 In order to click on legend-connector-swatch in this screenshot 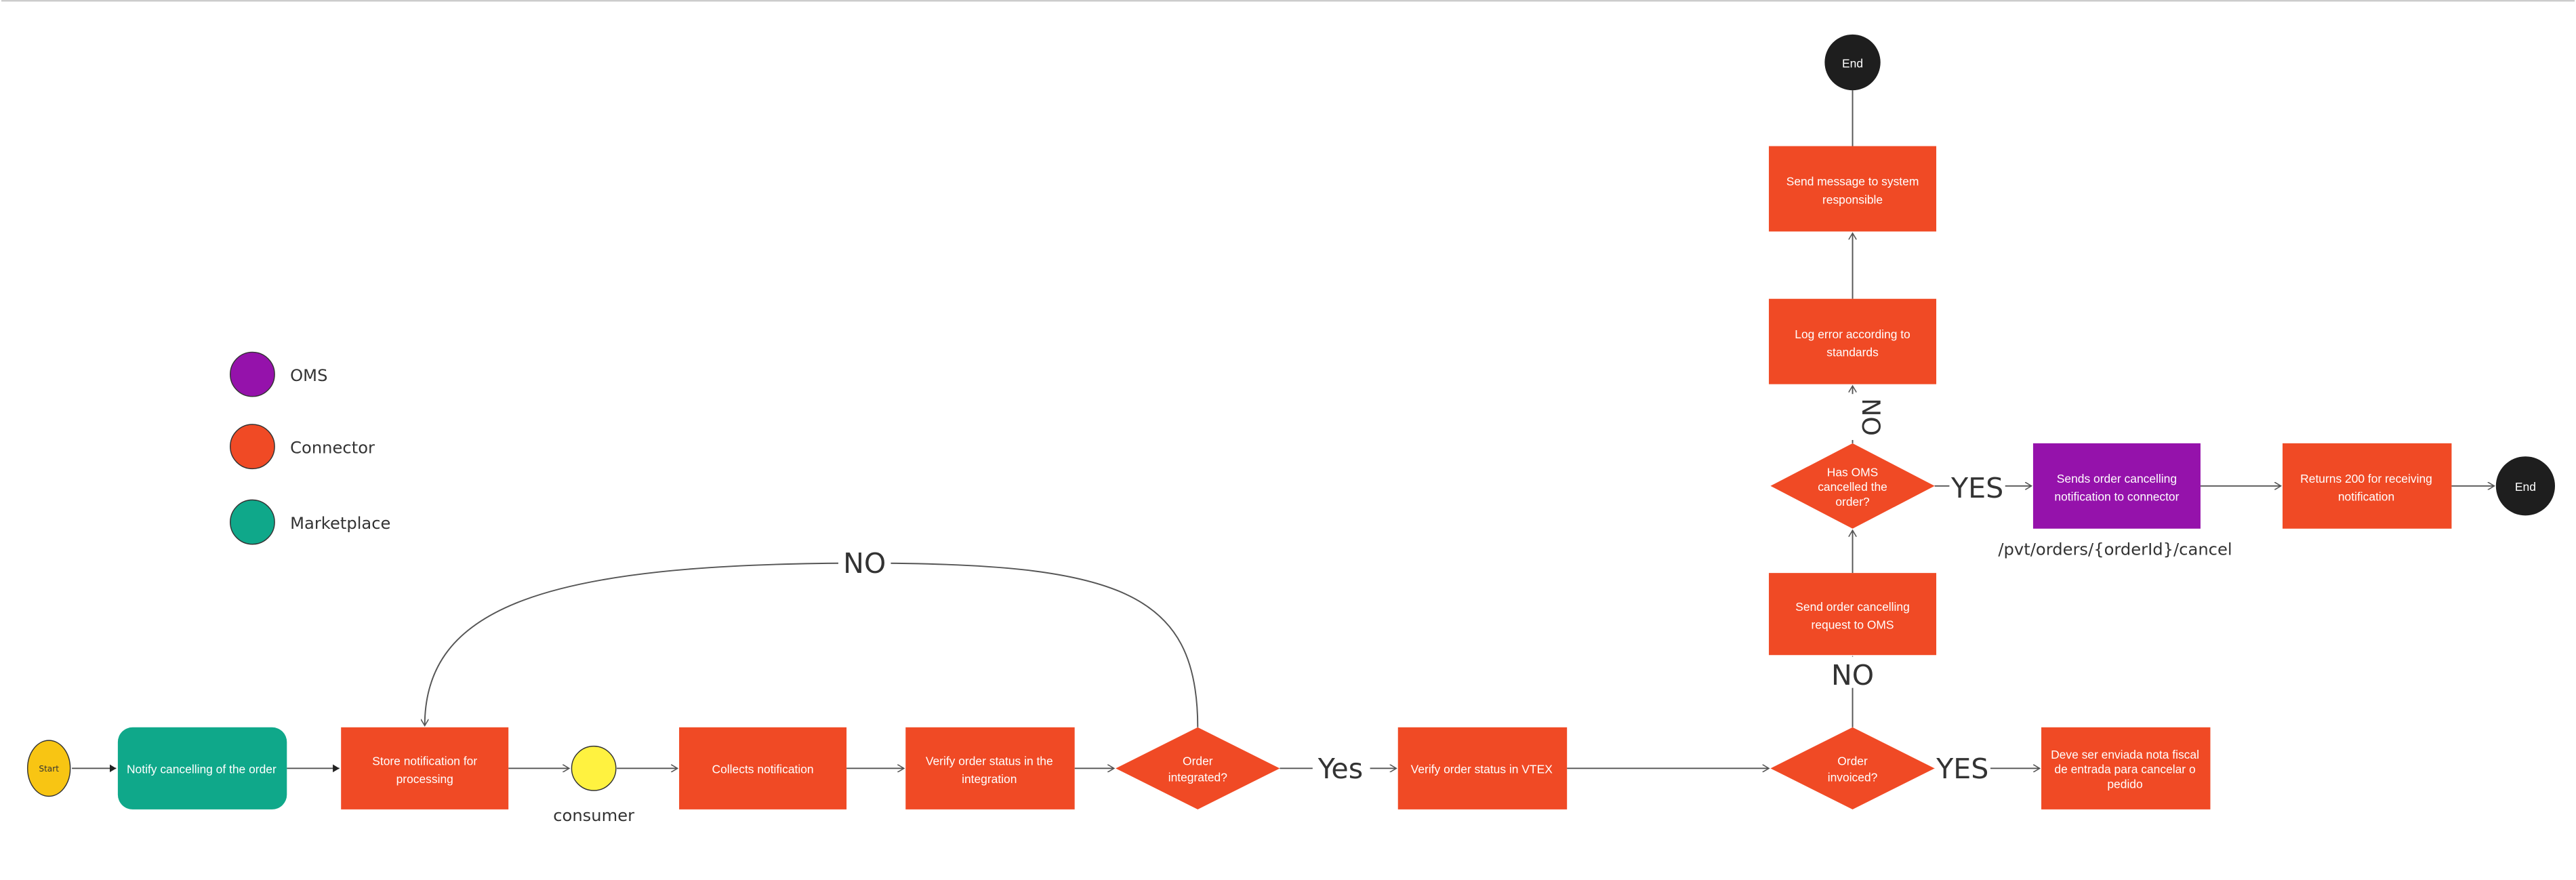, I will do `click(253, 447)`.